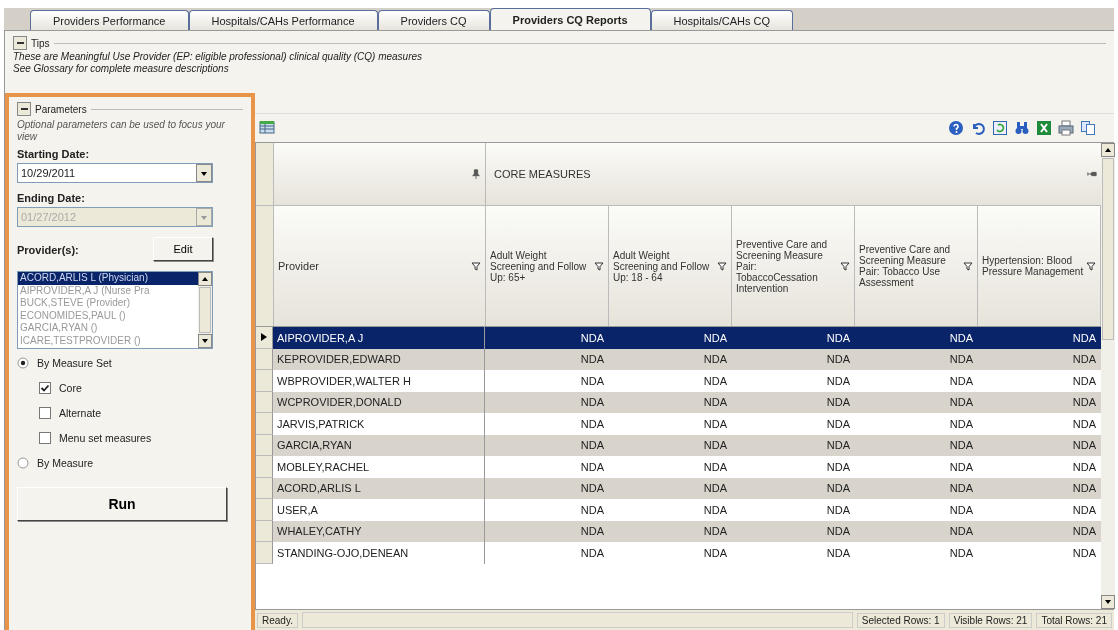 The image size is (1118, 630). I want to click on tip-text: These are Meaningful Use Provider (EP: eligible professional) clinical quality (CQ) measures, so click(218, 57).